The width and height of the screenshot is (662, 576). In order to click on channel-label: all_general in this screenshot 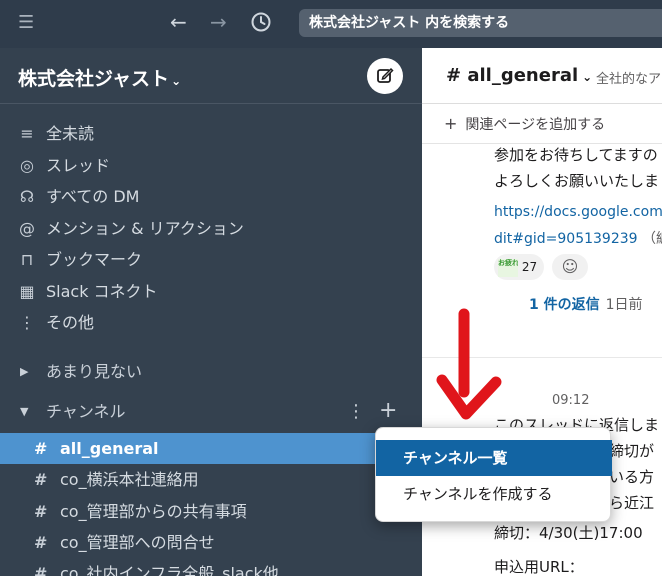, I will do `click(109, 448)`.